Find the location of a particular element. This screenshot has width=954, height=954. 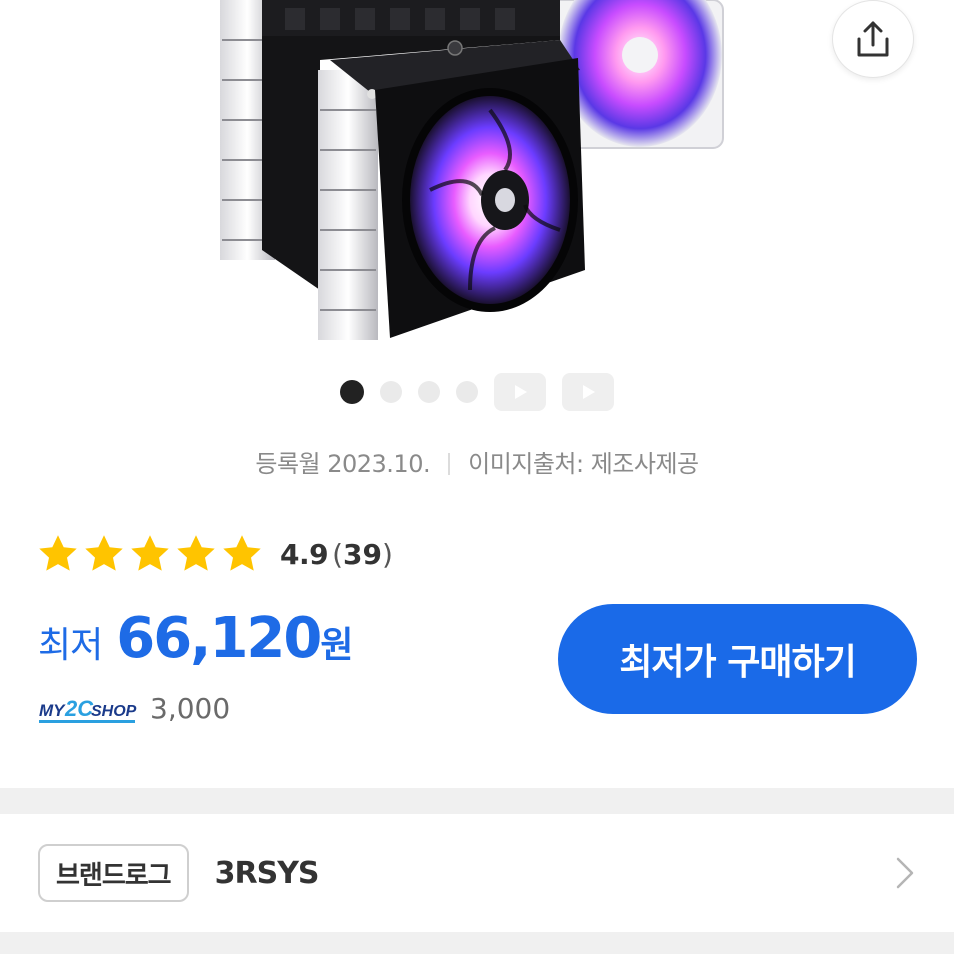

svg-text: MY is located at coordinates (52, 710).